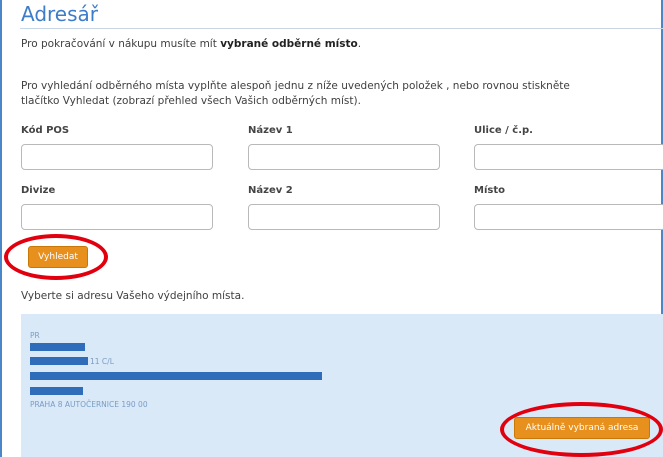  I want to click on misto-input, so click(568, 217).